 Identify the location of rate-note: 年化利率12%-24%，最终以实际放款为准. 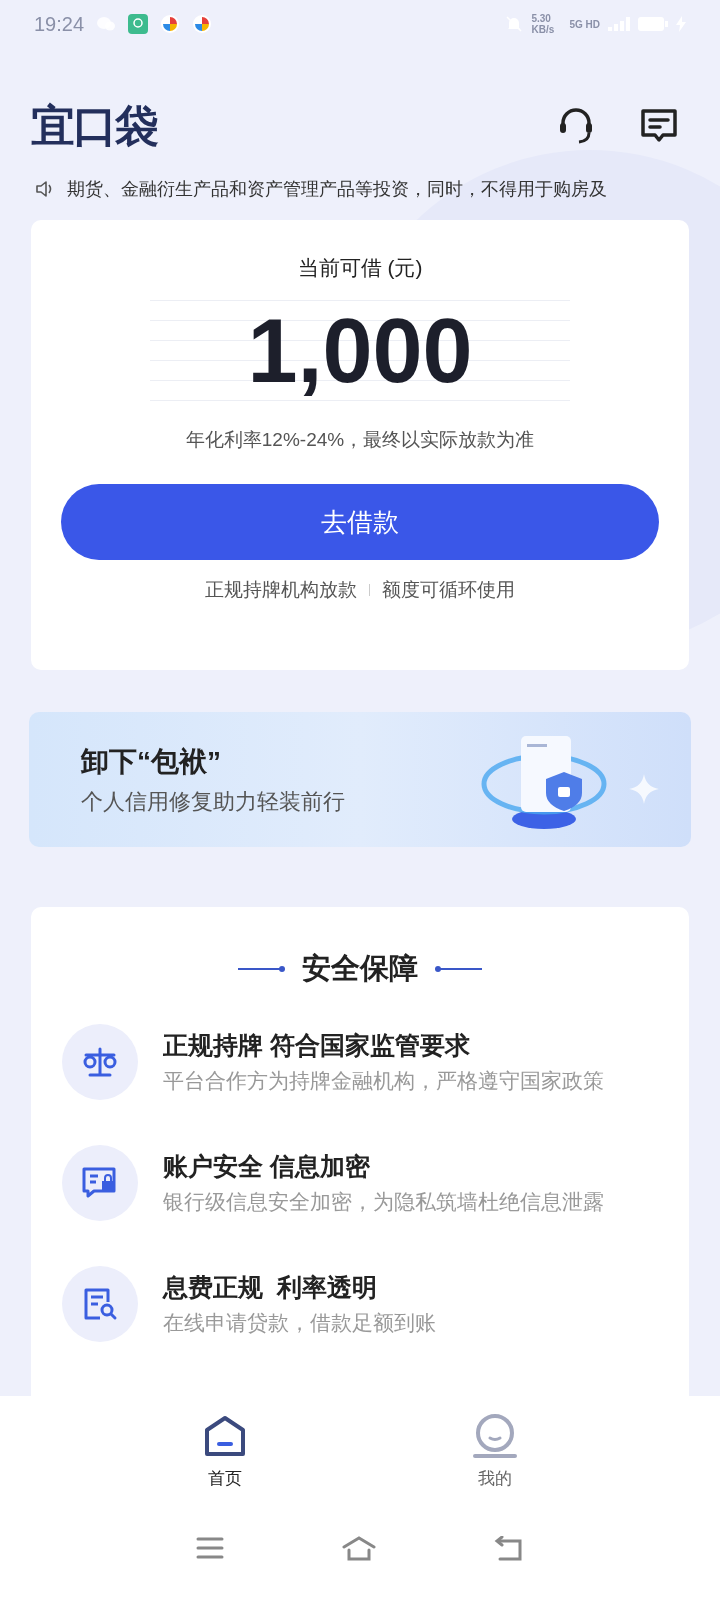
(360, 439).